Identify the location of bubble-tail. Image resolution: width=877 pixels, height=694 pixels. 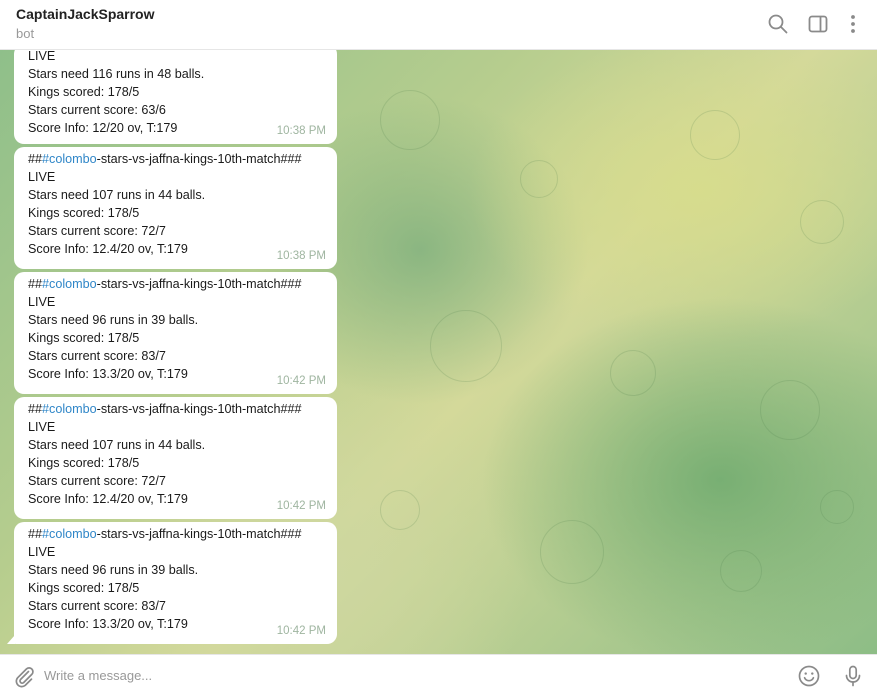
(11, 639).